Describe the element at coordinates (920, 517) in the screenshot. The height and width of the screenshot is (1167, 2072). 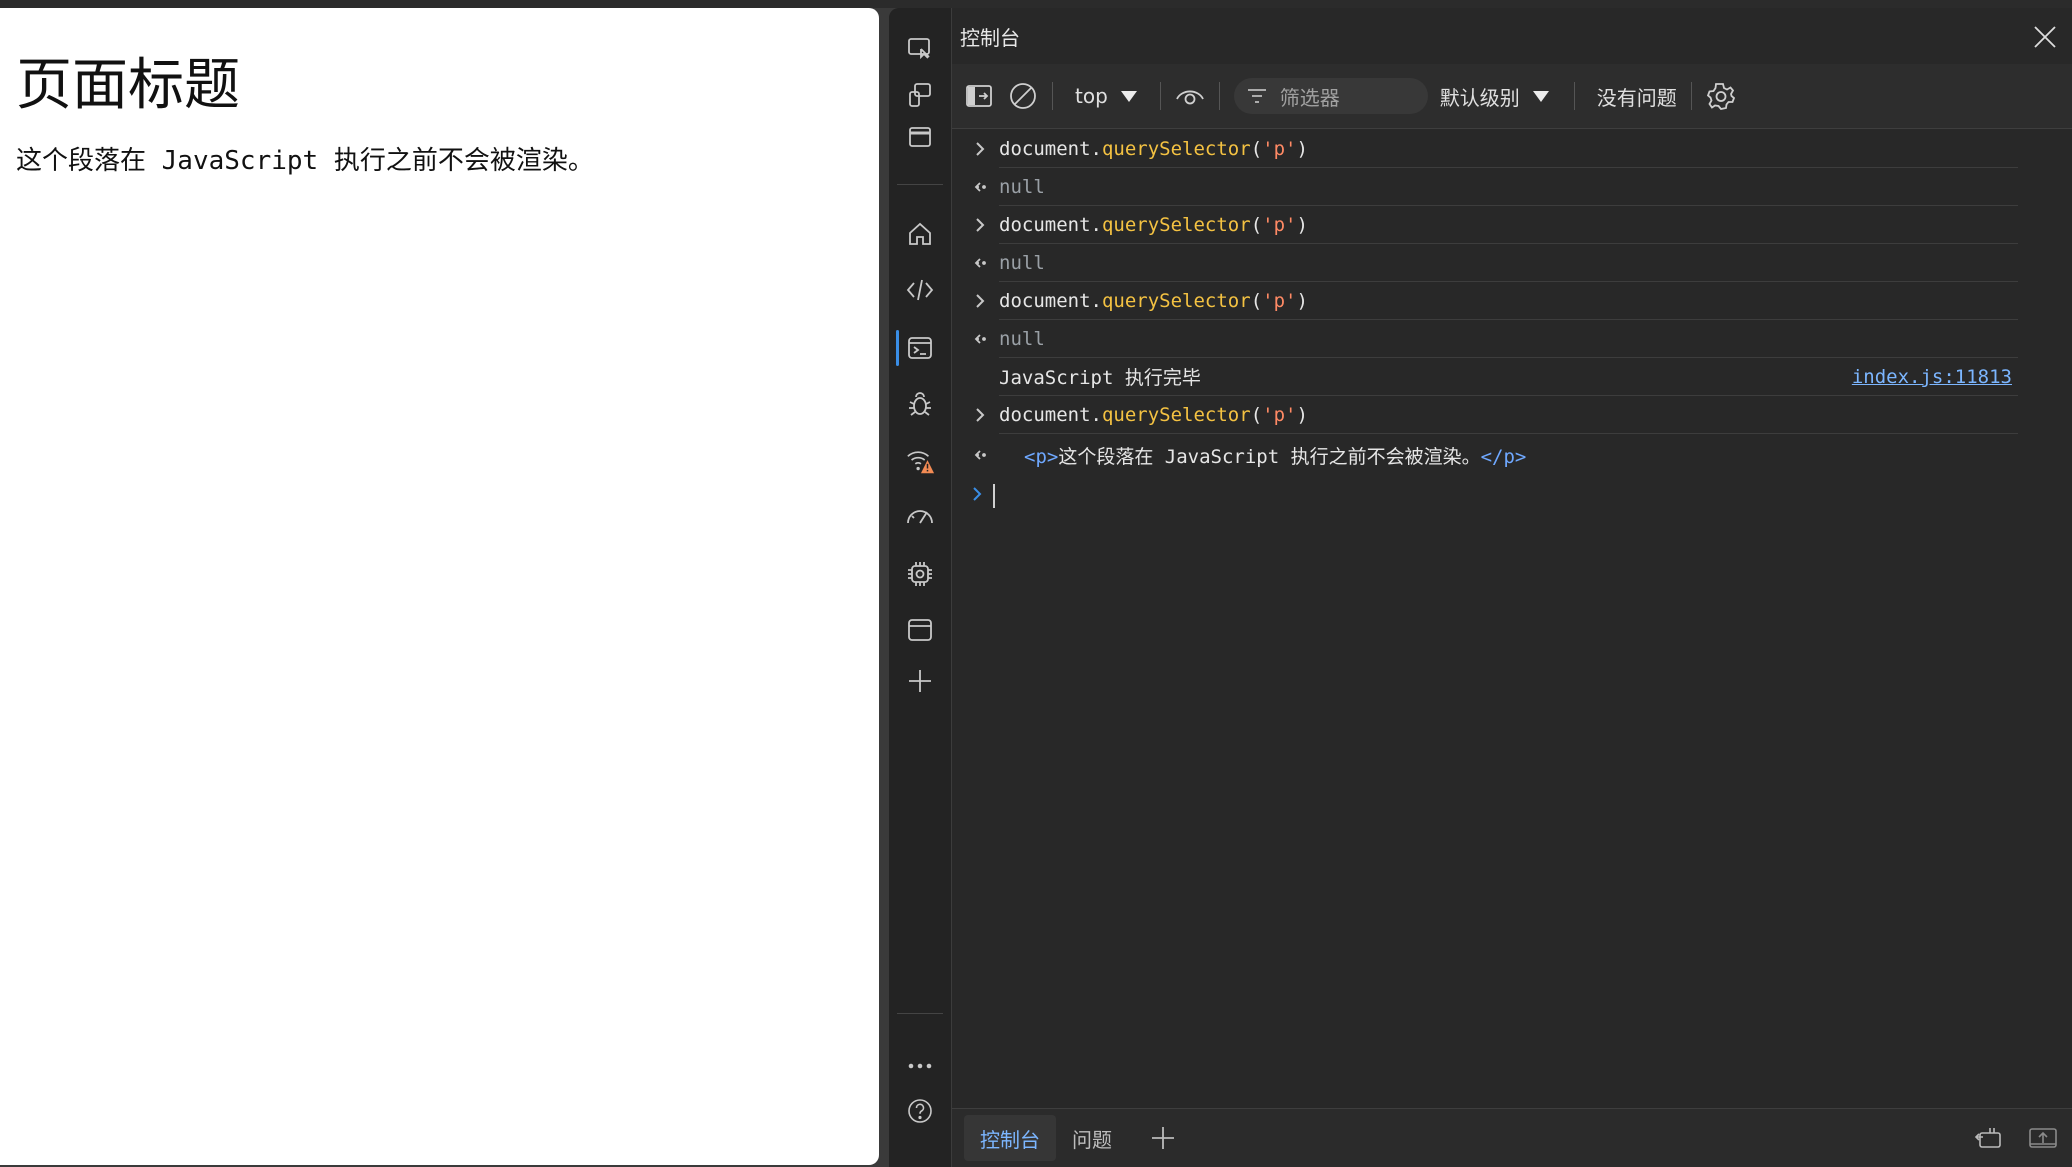
I see `performance-gauge-icon` at that location.